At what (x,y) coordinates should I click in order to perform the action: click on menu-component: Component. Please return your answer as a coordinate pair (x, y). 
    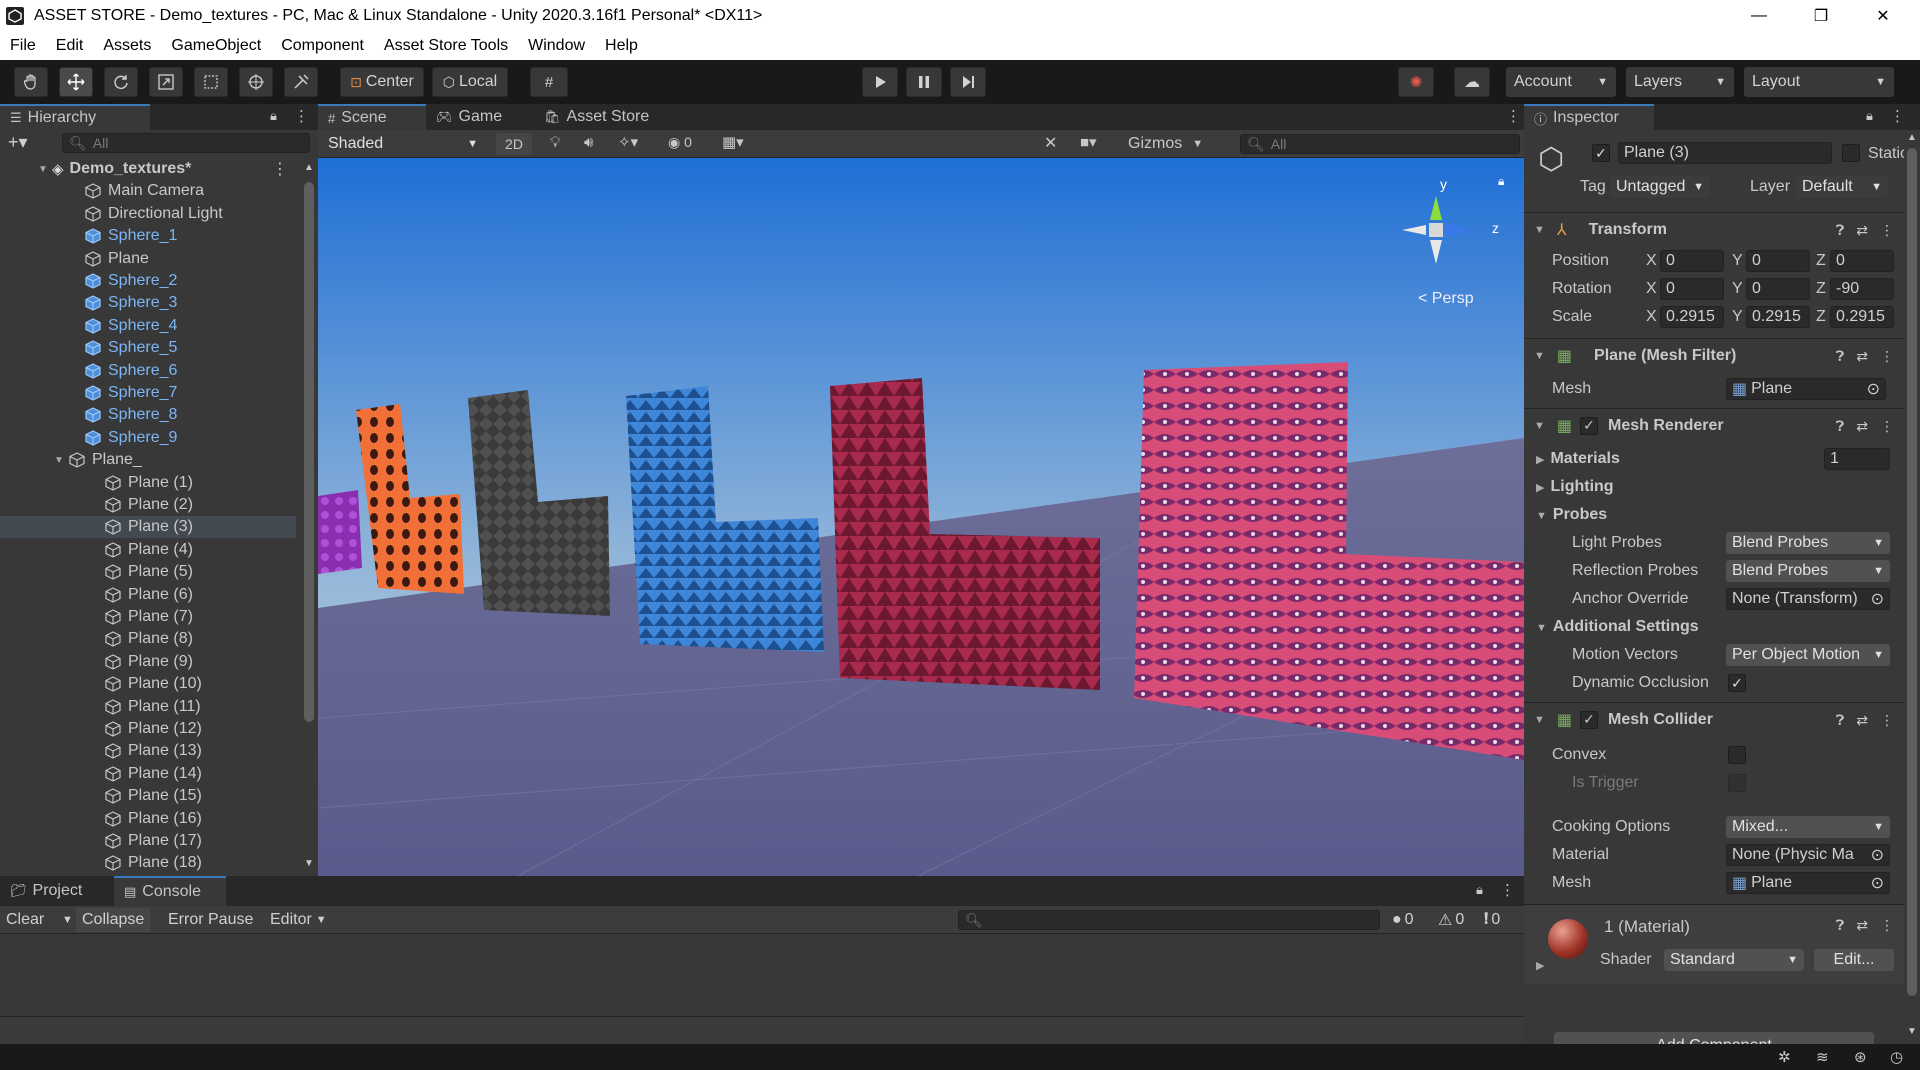
    Looking at the image, I should click on (322, 46).